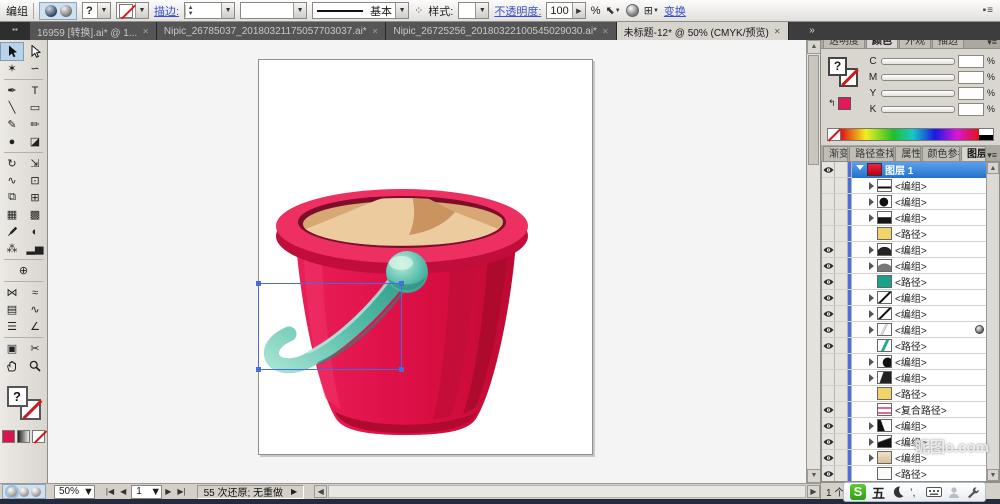 The width and height of the screenshot is (1000, 504). Describe the element at coordinates (23, 436) in the screenshot. I see `gradient-mode-button` at that location.